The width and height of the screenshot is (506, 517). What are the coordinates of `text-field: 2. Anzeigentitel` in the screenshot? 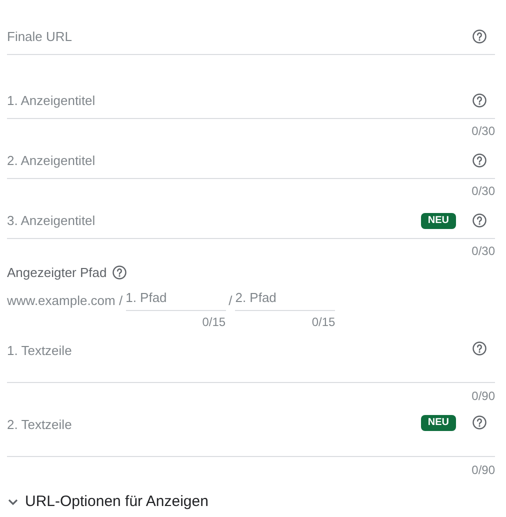 It's located at (235, 160).